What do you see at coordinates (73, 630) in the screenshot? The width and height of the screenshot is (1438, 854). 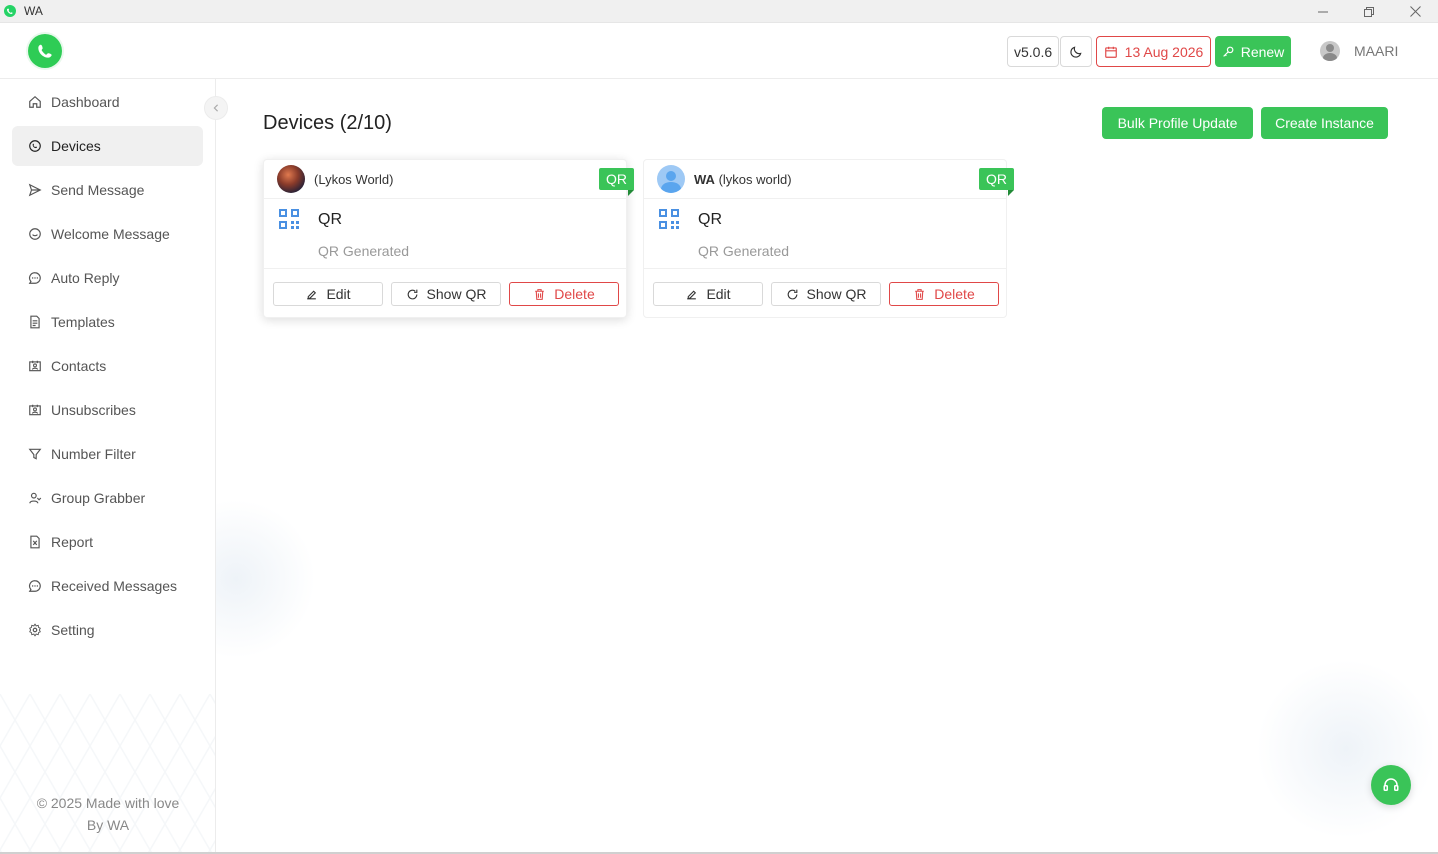 I see `sidebar-item-label: Setting` at bounding box center [73, 630].